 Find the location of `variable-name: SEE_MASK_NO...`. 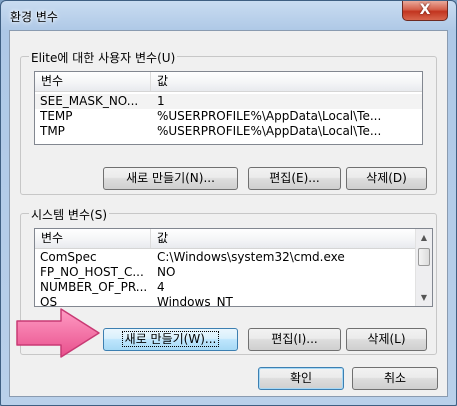

variable-name: SEE_MASK_NO... is located at coordinates (89, 101).